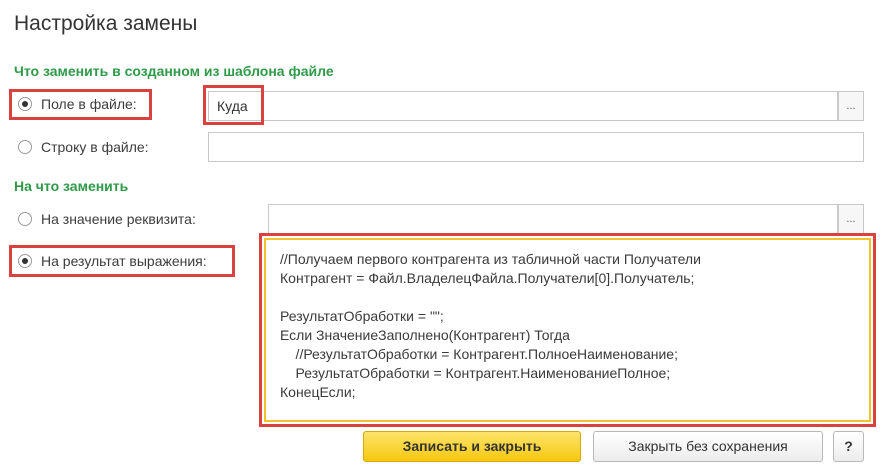 Image resolution: width=886 pixels, height=468 pixels. Describe the element at coordinates (71, 186) in the screenshot. I see `with-section-heading: На что заменить` at that location.